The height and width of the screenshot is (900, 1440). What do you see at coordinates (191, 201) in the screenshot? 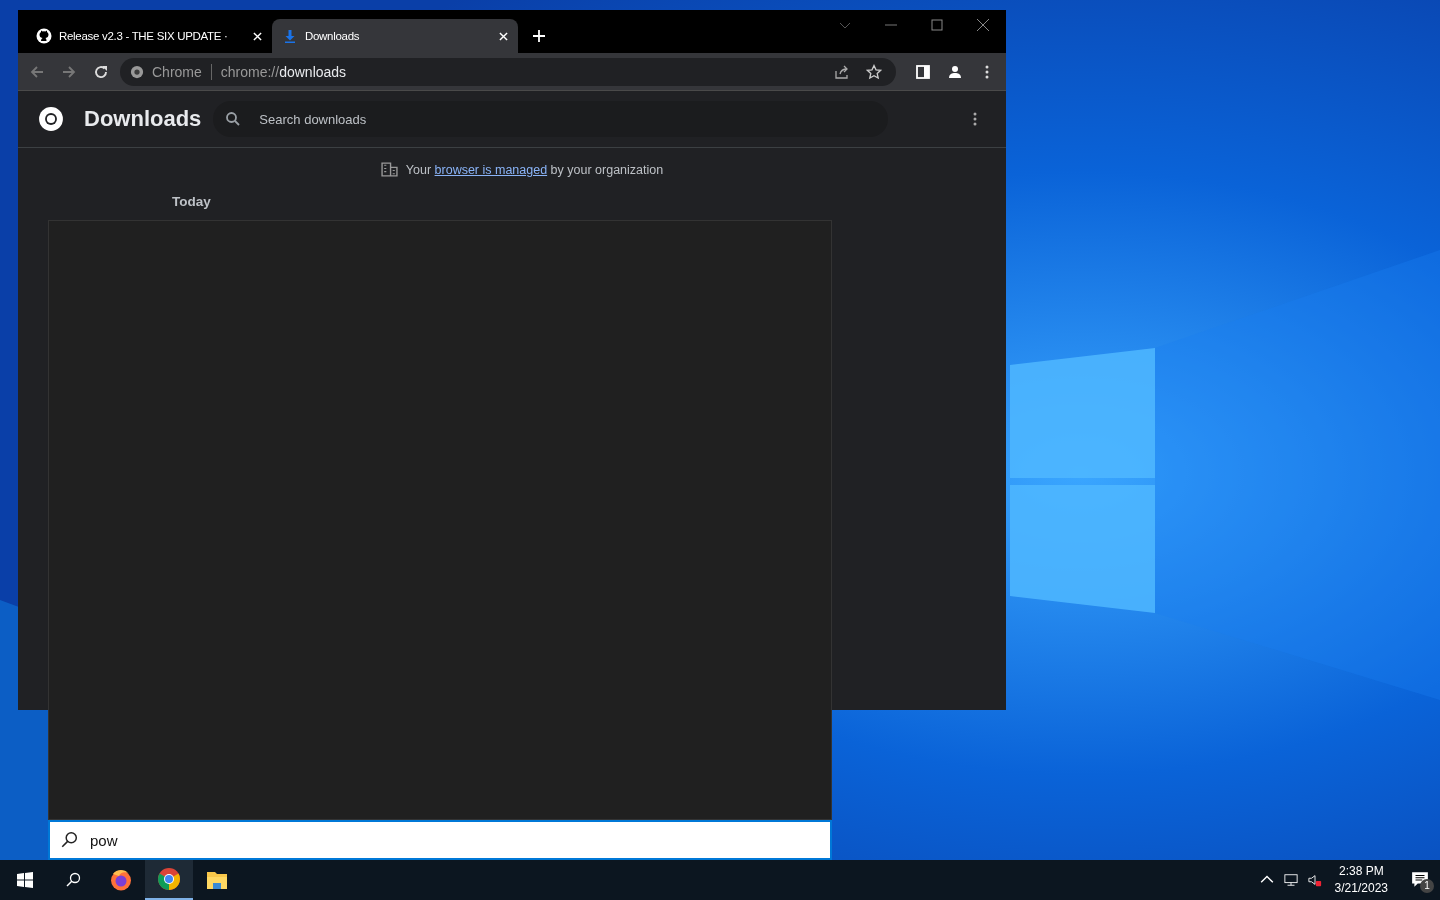
I see `section-heading: Today` at bounding box center [191, 201].